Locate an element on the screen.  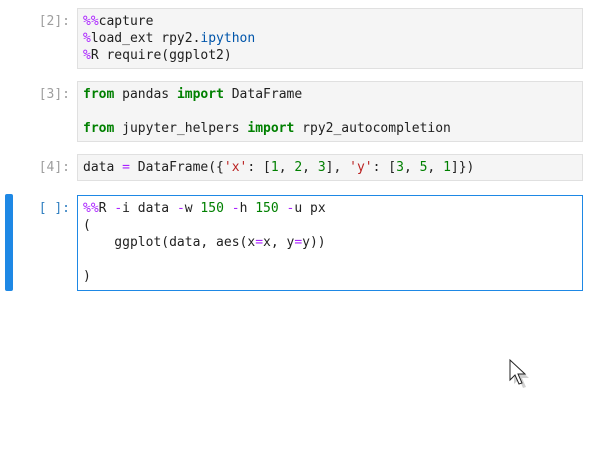
code-token: pandas is located at coordinates (145, 94).